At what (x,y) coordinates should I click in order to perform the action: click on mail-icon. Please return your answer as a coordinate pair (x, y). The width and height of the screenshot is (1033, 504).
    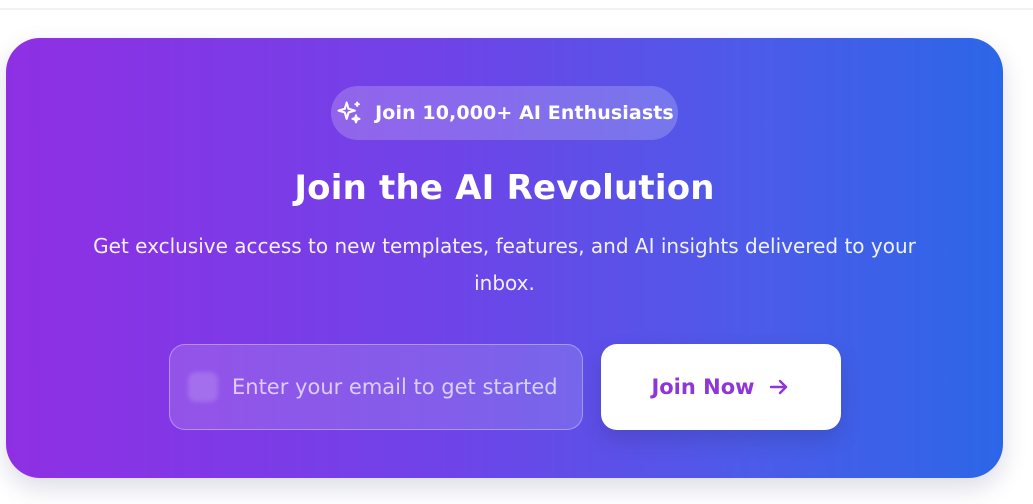
    Looking at the image, I should click on (203, 387).